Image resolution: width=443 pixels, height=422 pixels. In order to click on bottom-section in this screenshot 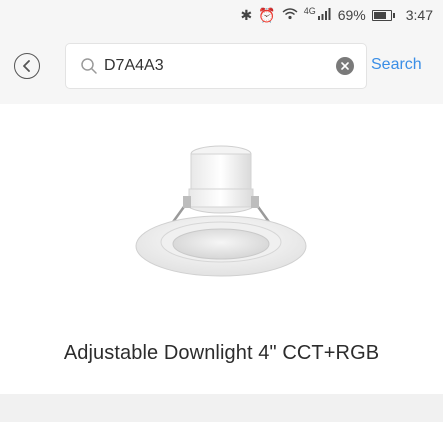, I will do `click(221, 408)`.